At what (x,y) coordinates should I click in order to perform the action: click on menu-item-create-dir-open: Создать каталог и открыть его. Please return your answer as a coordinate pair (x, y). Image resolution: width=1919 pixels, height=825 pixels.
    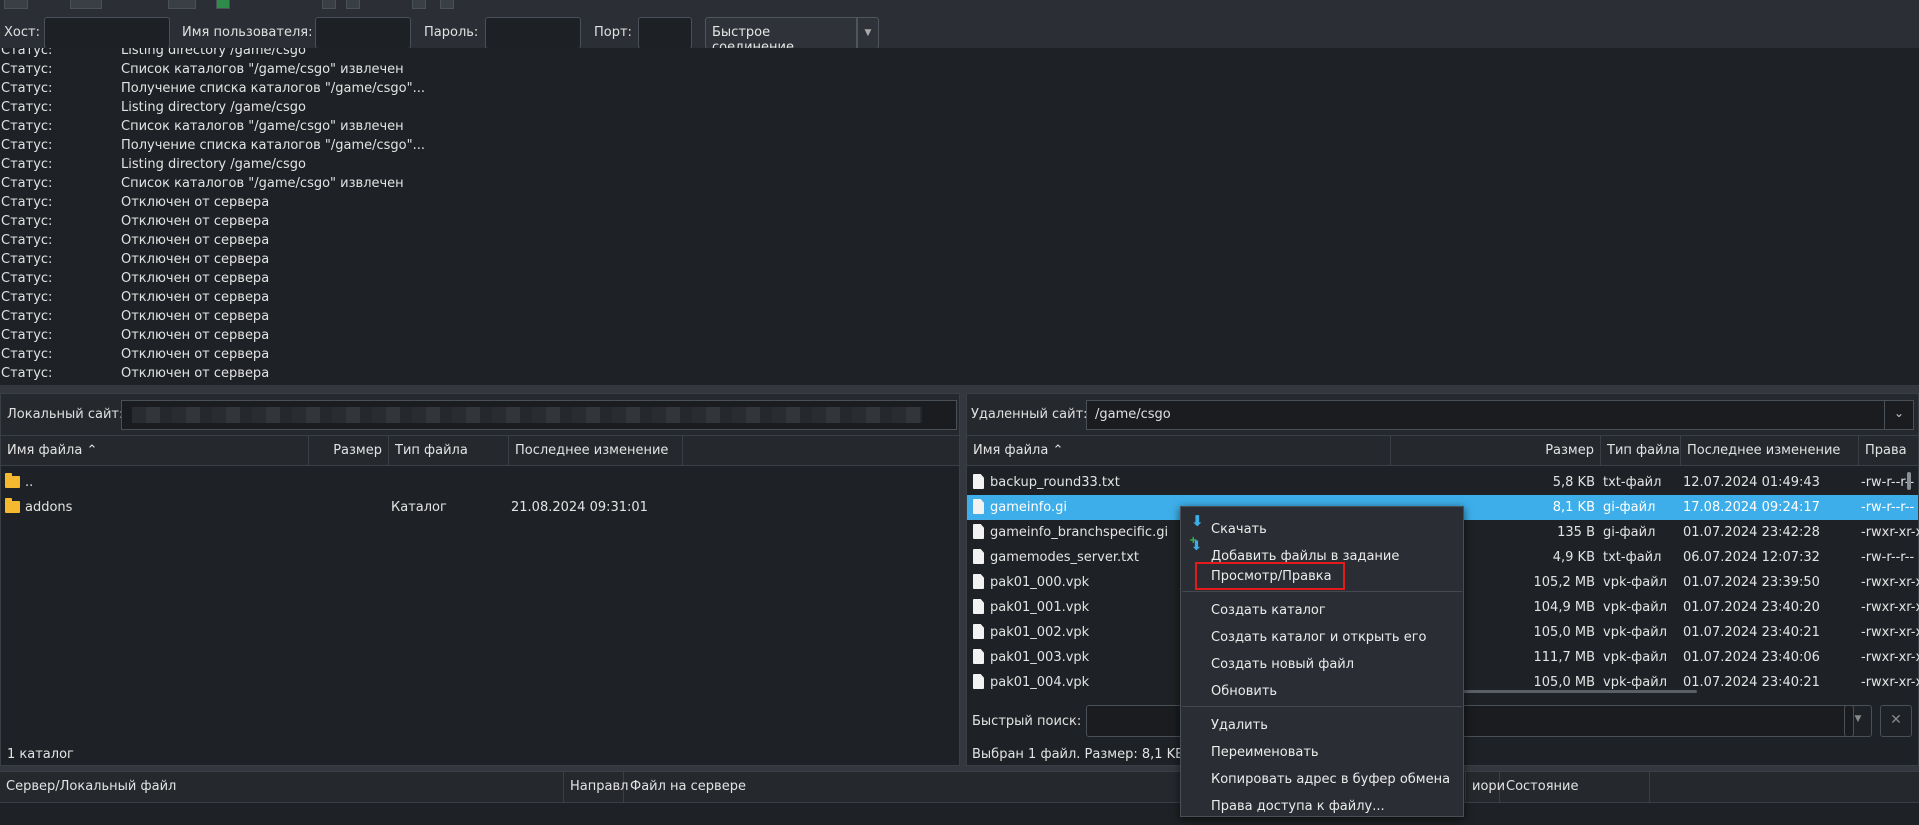
    Looking at the image, I should click on (1318, 637).